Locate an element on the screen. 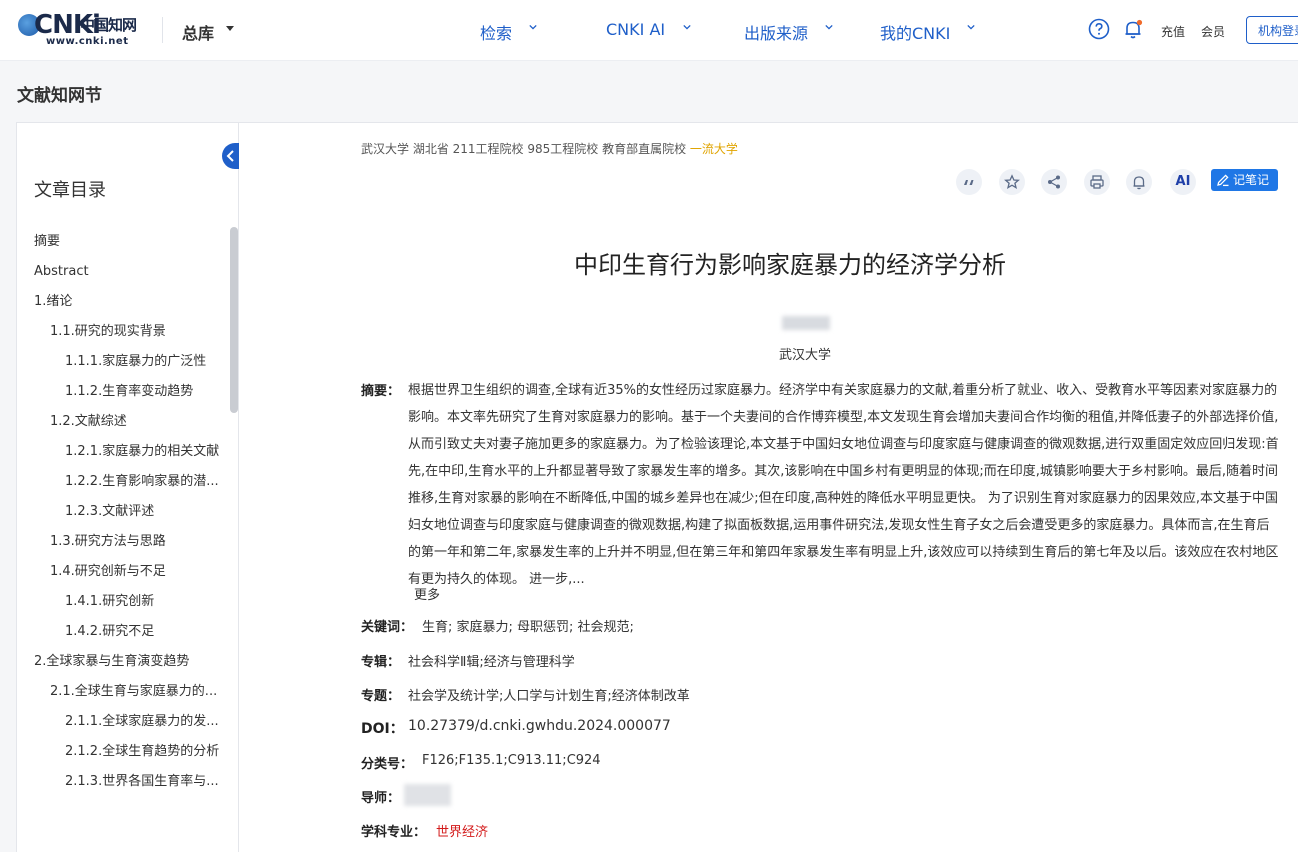  series-value: 社会科学Ⅱ辑;经济与管理科学 is located at coordinates (491, 662).